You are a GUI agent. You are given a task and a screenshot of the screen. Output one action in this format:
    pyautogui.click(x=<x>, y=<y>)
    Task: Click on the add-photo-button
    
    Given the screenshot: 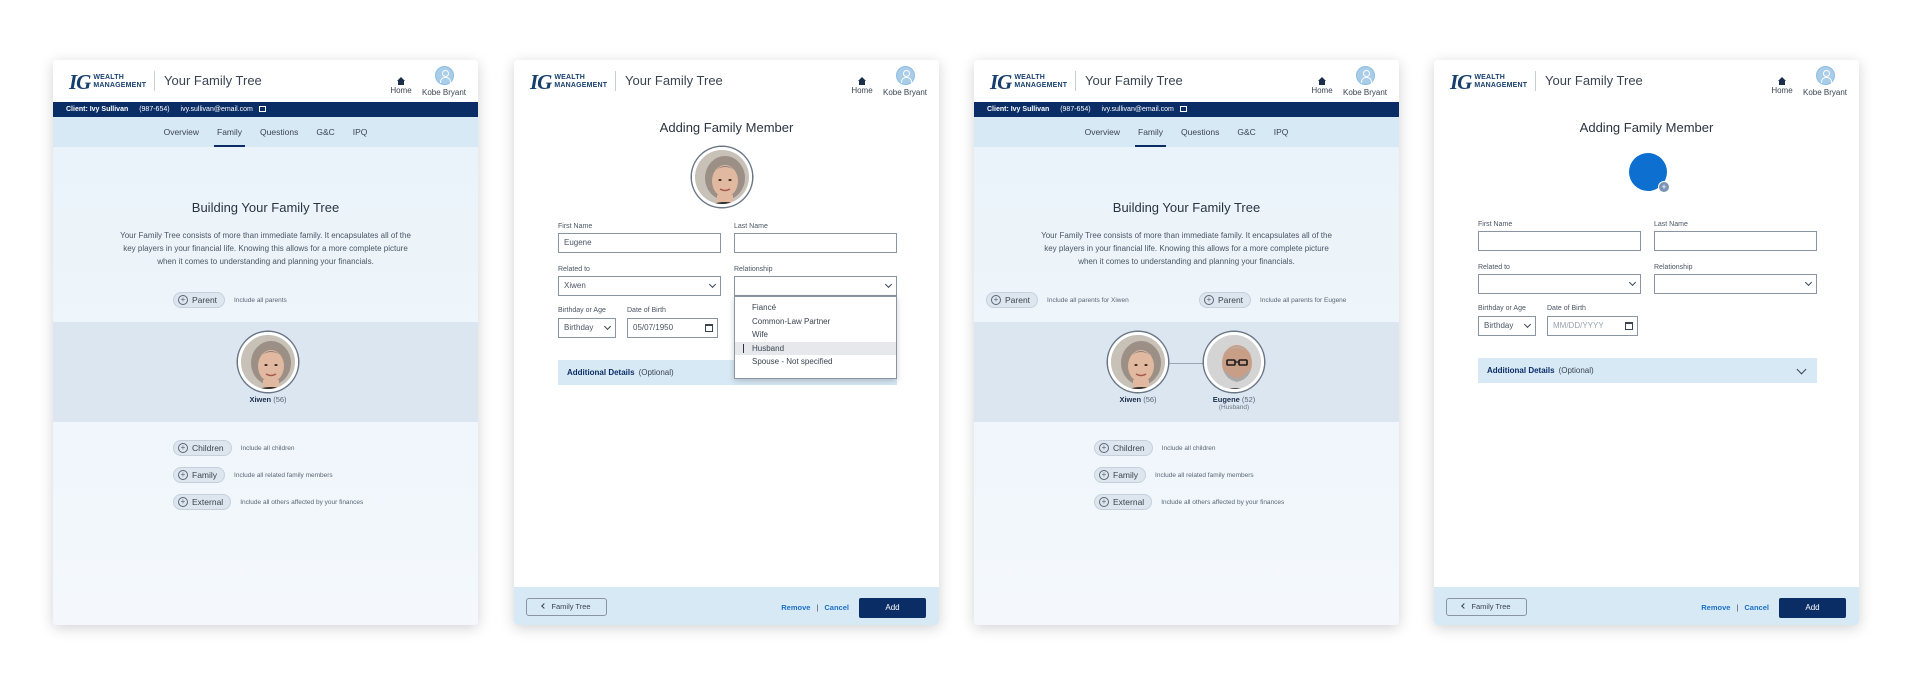 What is the action you would take?
    pyautogui.click(x=1649, y=173)
    